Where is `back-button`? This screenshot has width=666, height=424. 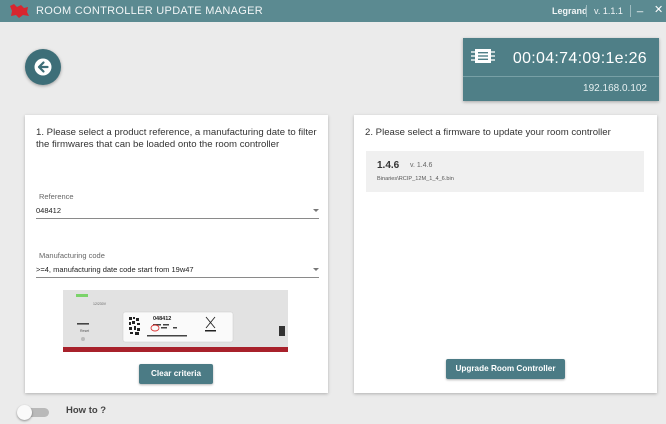
back-button is located at coordinates (43, 67).